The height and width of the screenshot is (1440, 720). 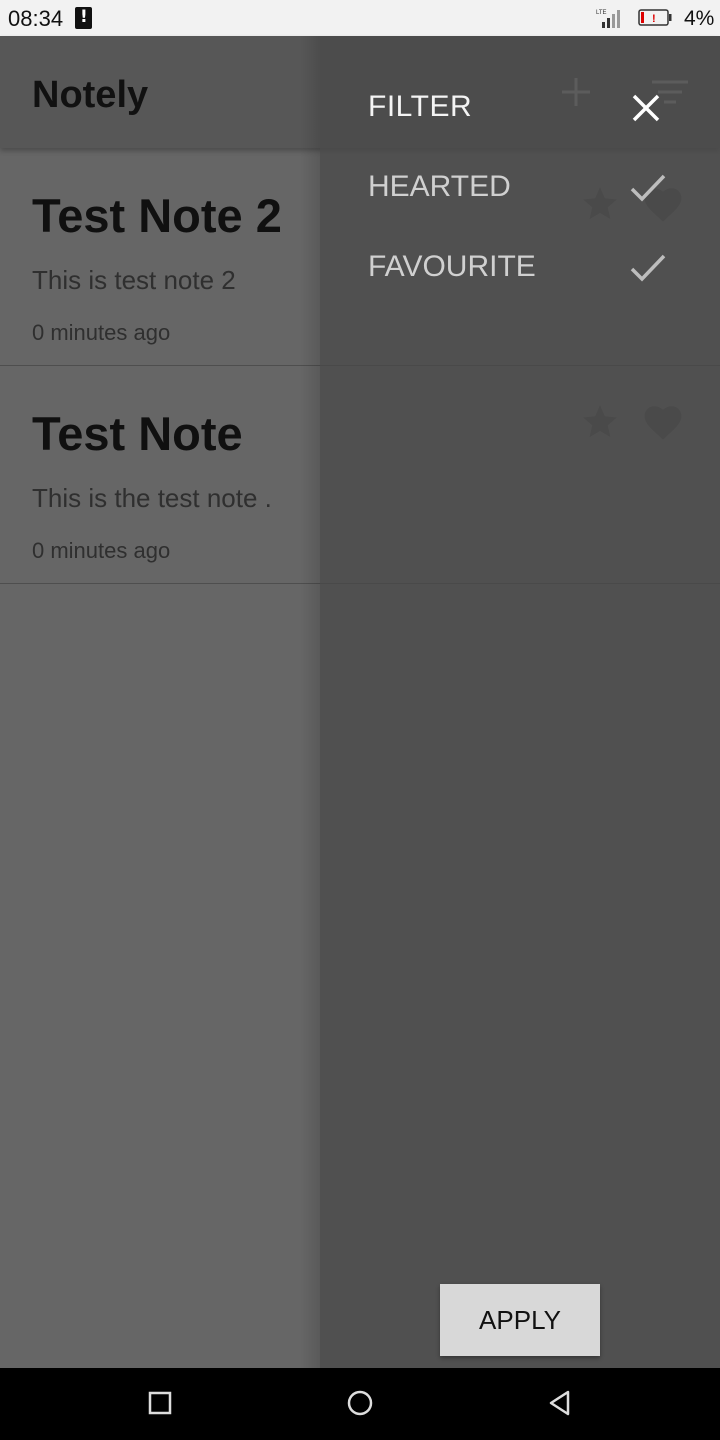 What do you see at coordinates (452, 266) in the screenshot?
I see `filter-option-label: FAVOURITE` at bounding box center [452, 266].